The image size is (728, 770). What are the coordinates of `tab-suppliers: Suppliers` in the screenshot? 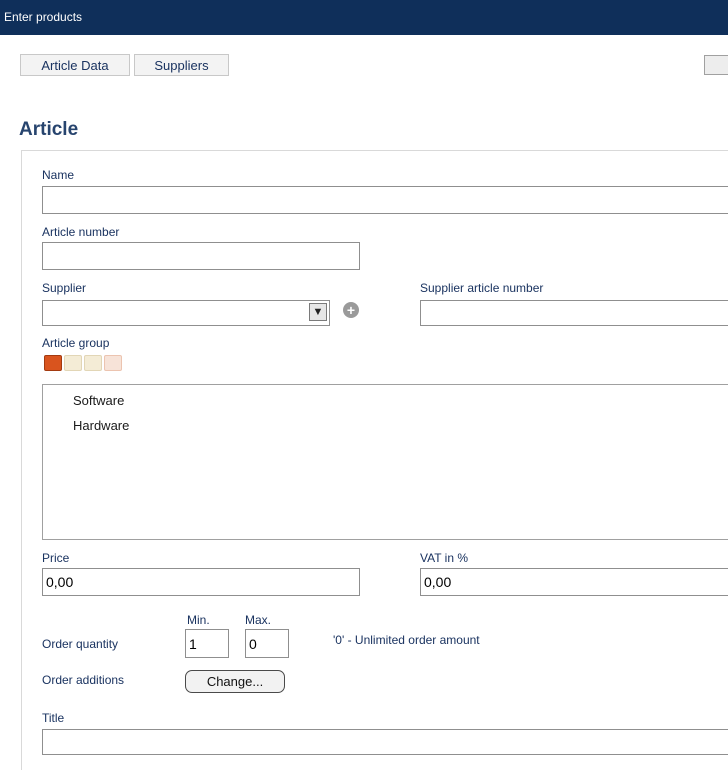 It's located at (181, 65).